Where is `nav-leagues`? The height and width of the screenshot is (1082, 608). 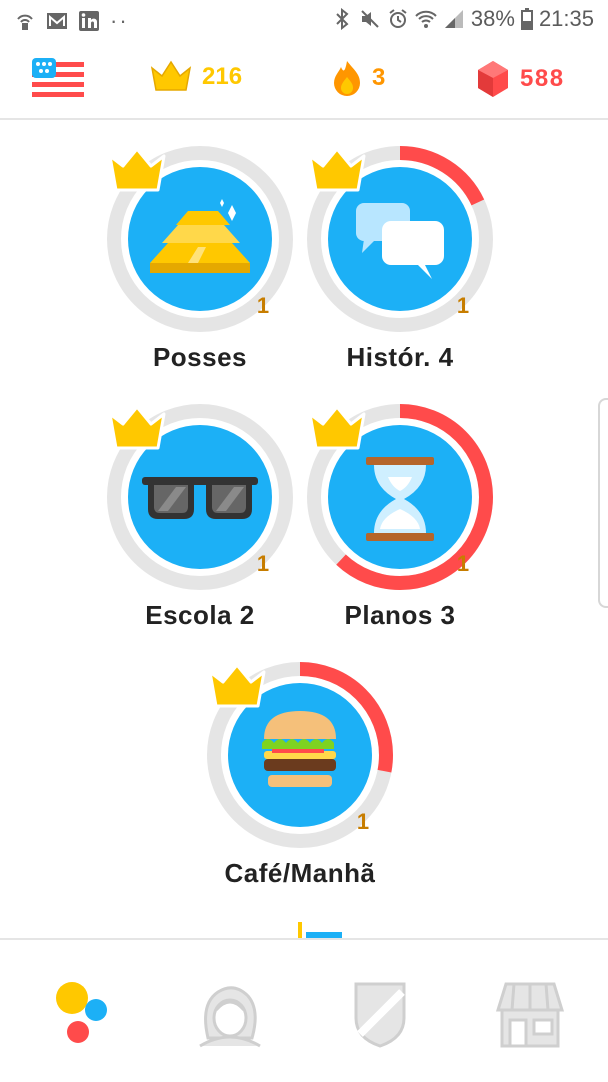
nav-leagues is located at coordinates (380, 1014).